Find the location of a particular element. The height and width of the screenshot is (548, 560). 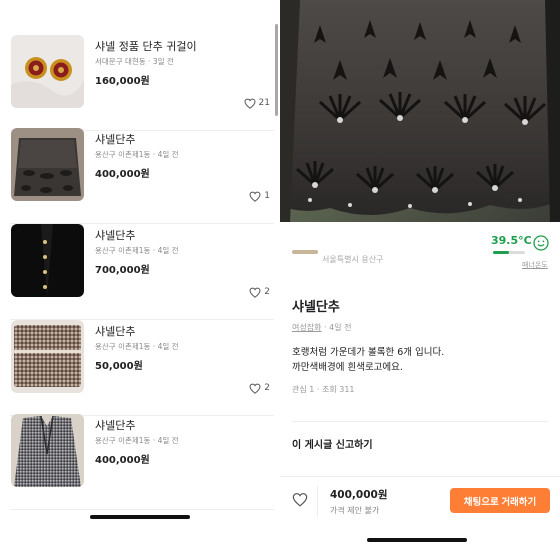

negotiation-status: 가격 제안 불가 is located at coordinates (355, 510).